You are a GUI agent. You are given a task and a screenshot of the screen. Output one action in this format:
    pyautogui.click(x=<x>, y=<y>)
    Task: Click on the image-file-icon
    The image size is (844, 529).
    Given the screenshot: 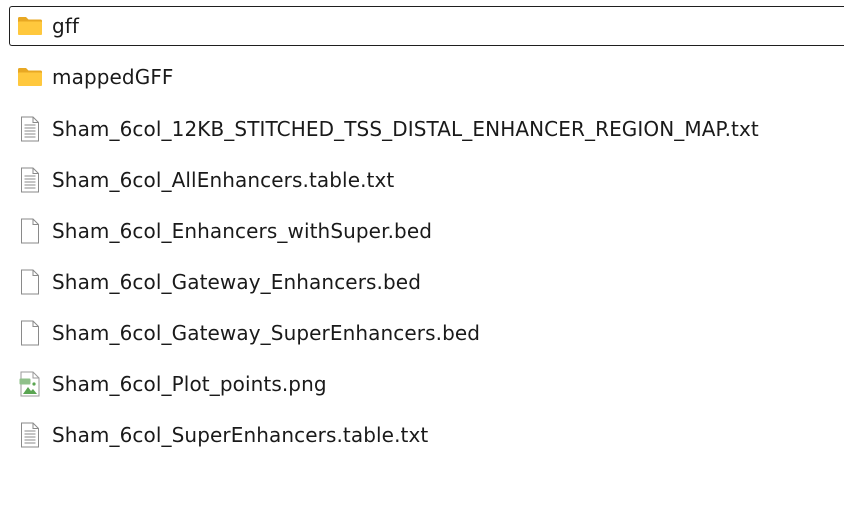 What is the action you would take?
    pyautogui.click(x=30, y=384)
    